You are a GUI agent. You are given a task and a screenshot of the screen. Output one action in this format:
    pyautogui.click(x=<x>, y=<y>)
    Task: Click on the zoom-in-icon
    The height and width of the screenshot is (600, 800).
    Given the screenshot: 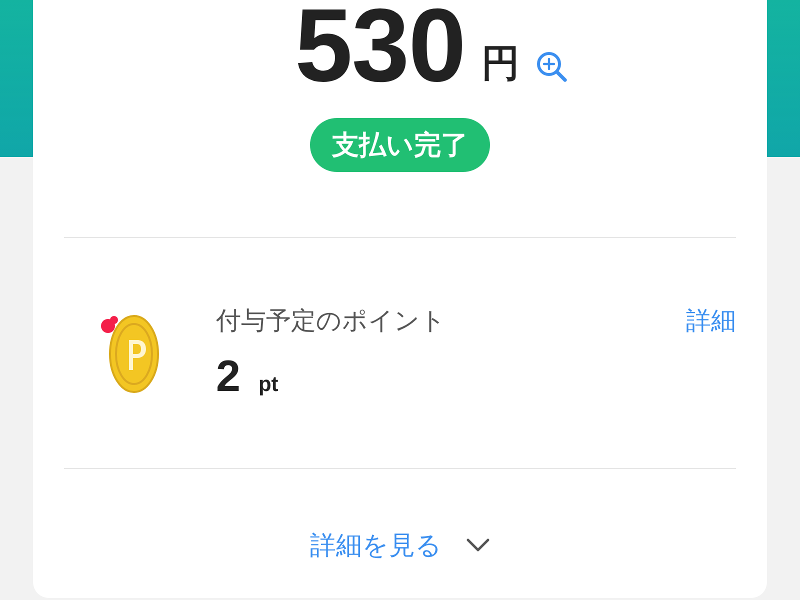 What is the action you would take?
    pyautogui.click(x=552, y=67)
    